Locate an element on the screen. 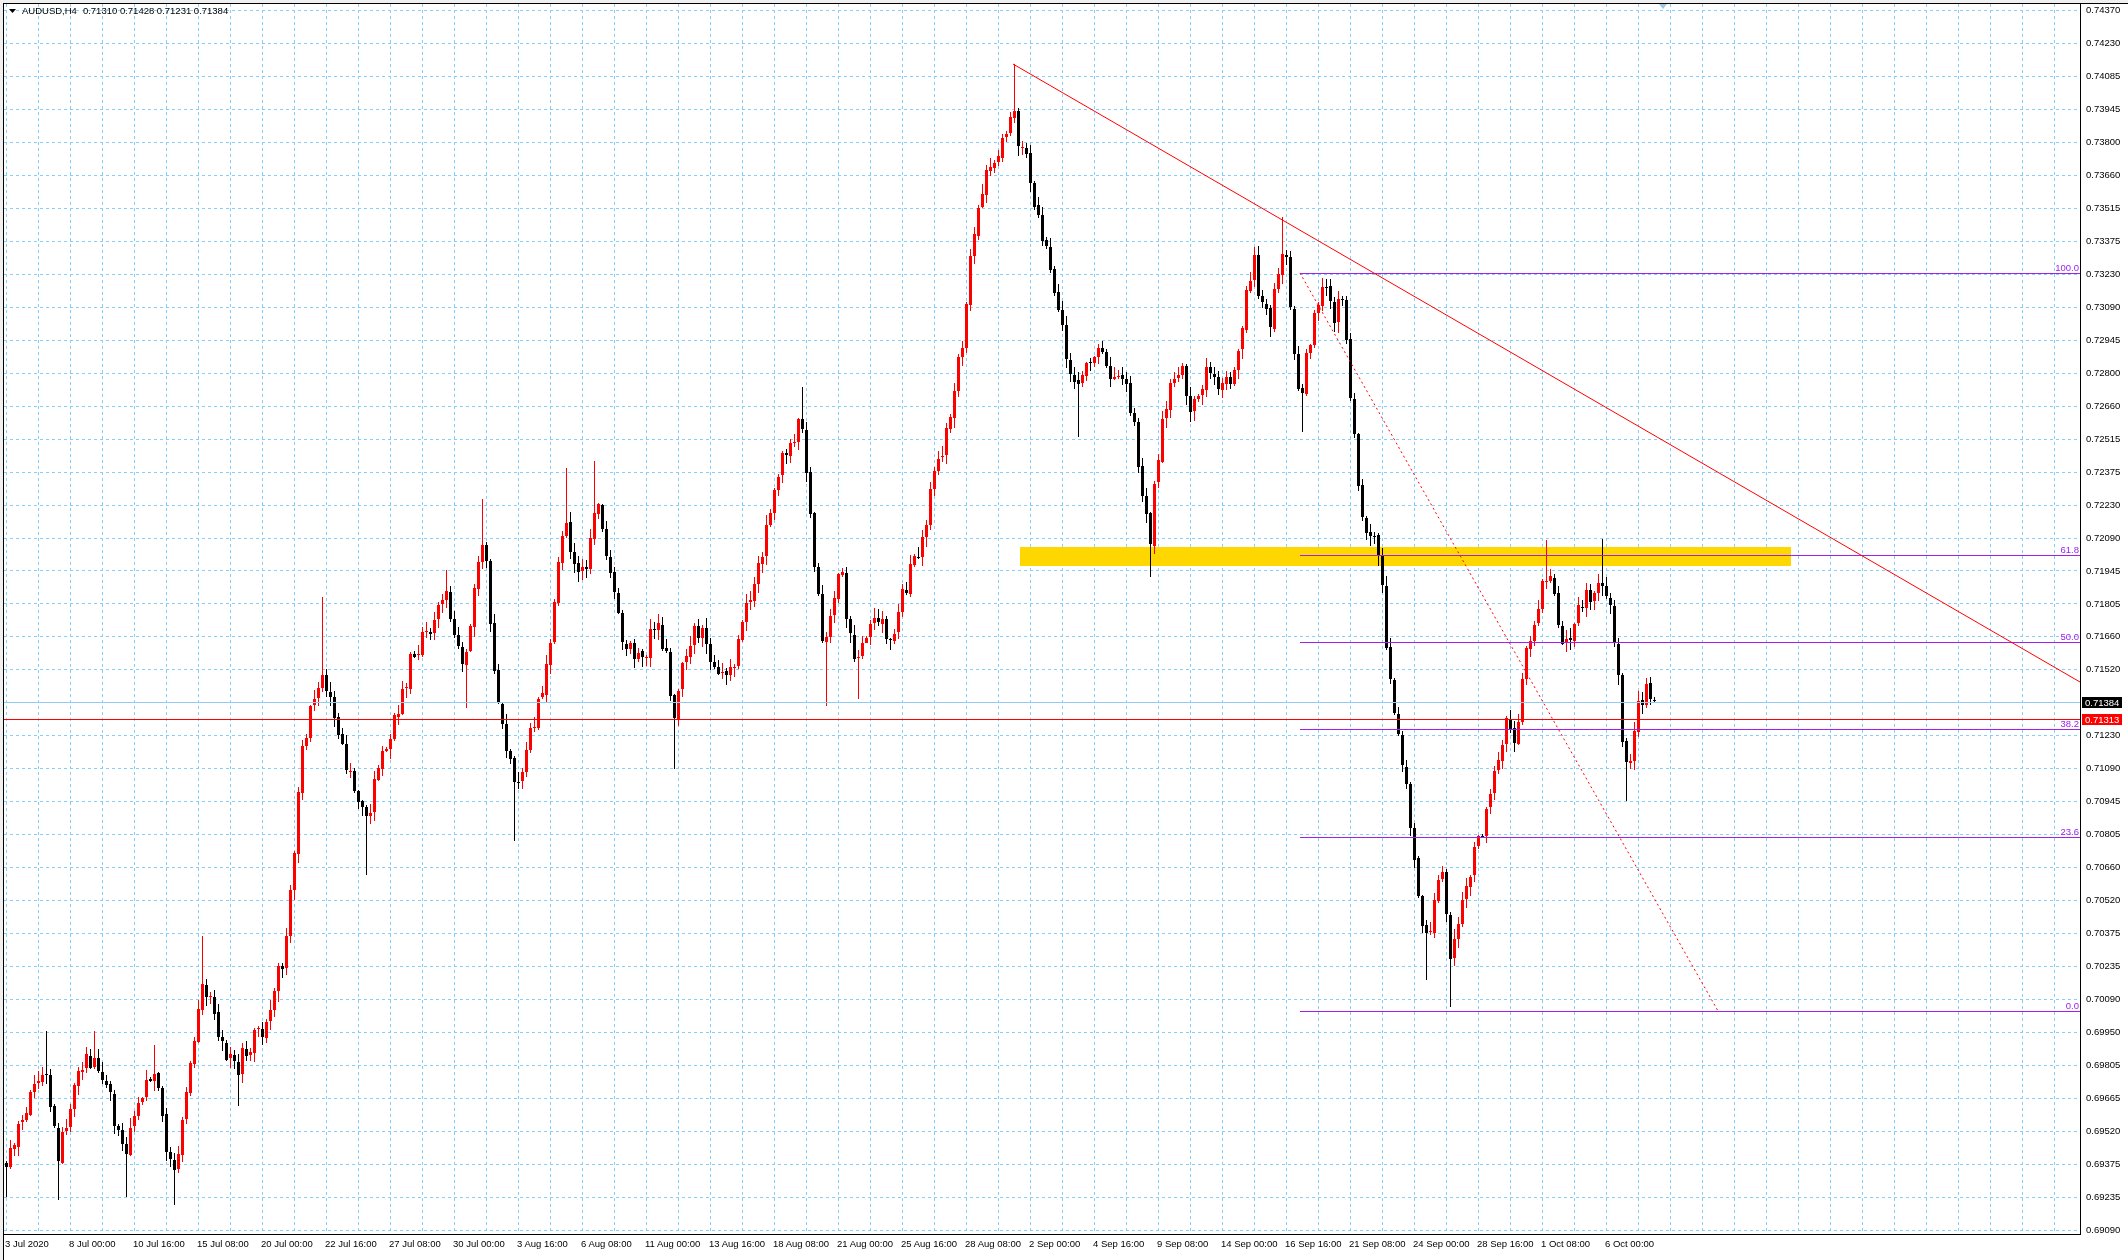  price-axis-label: 0.71945 is located at coordinates (2103, 570).